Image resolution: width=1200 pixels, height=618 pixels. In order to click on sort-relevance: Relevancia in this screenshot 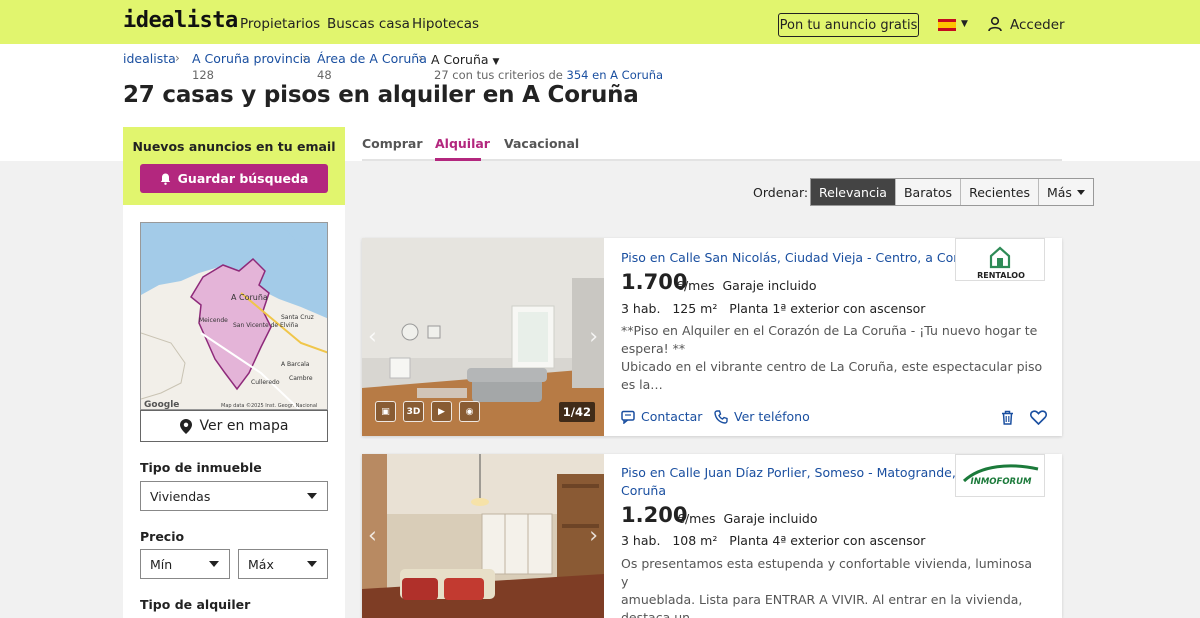, I will do `click(853, 192)`.